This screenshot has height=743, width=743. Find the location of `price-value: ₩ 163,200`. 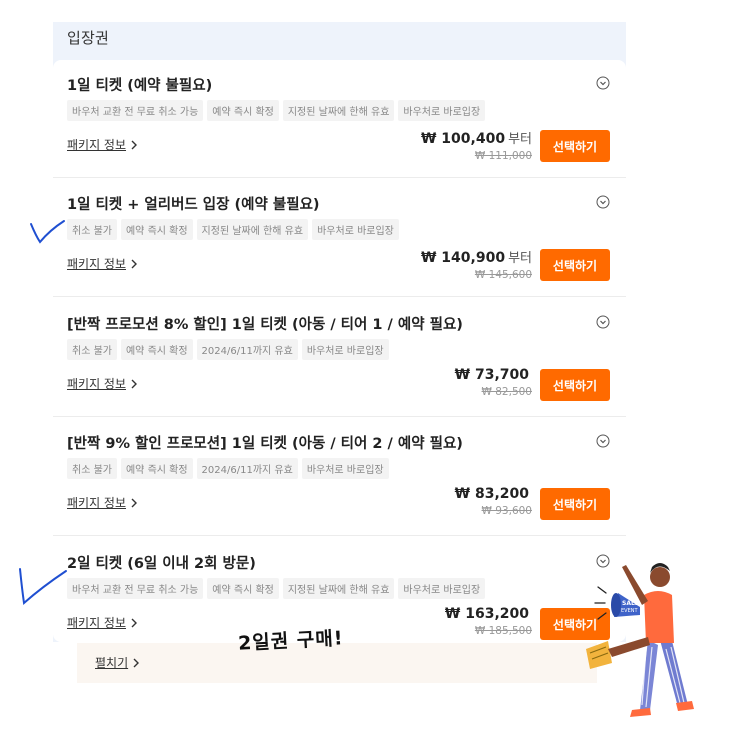

price-value: ₩ 163,200 is located at coordinates (486, 614).